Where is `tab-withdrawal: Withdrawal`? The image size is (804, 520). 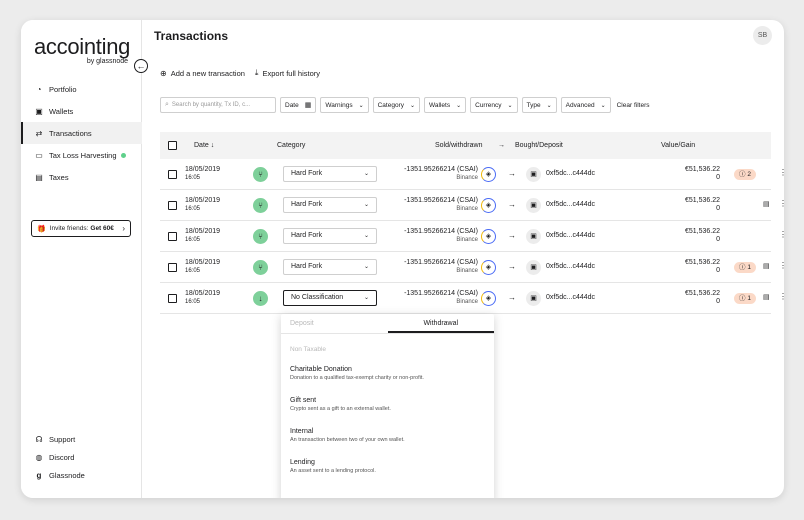
tab-withdrawal: Withdrawal is located at coordinates (440, 323).